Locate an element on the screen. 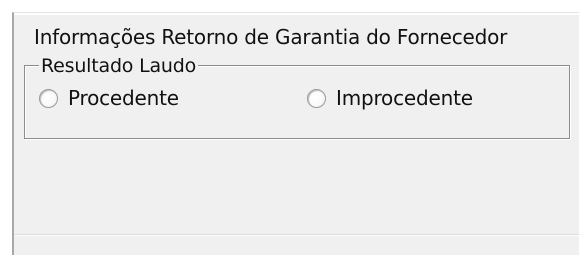 This screenshot has height=255, width=579. radio-label-improcedente: Improcedente is located at coordinates (404, 98).